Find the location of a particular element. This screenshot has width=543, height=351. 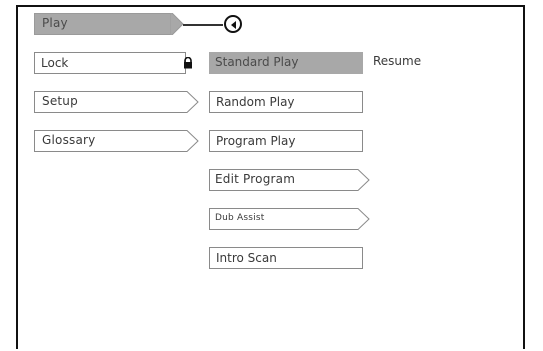

submenu-edit-program-label: Edit Program is located at coordinates (255, 179).